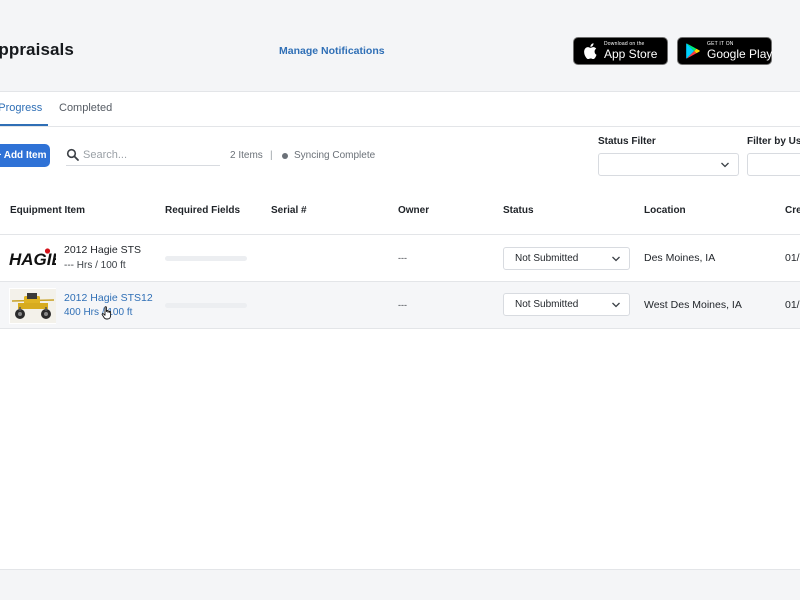 Image resolution: width=800 pixels, height=600 pixels. What do you see at coordinates (103, 250) in the screenshot?
I see `equipment-name: 2012 Hagie STS` at bounding box center [103, 250].